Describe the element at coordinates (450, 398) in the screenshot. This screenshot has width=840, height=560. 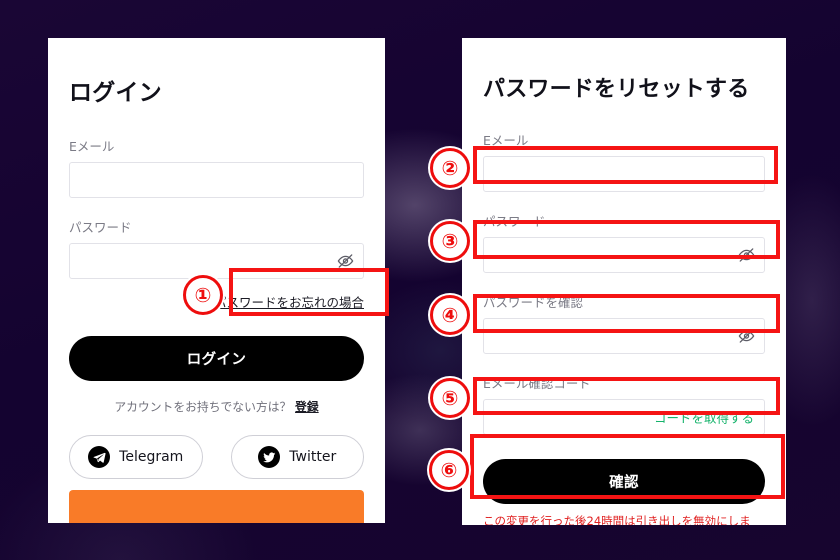
I see `step-marker-5: ⑤` at that location.